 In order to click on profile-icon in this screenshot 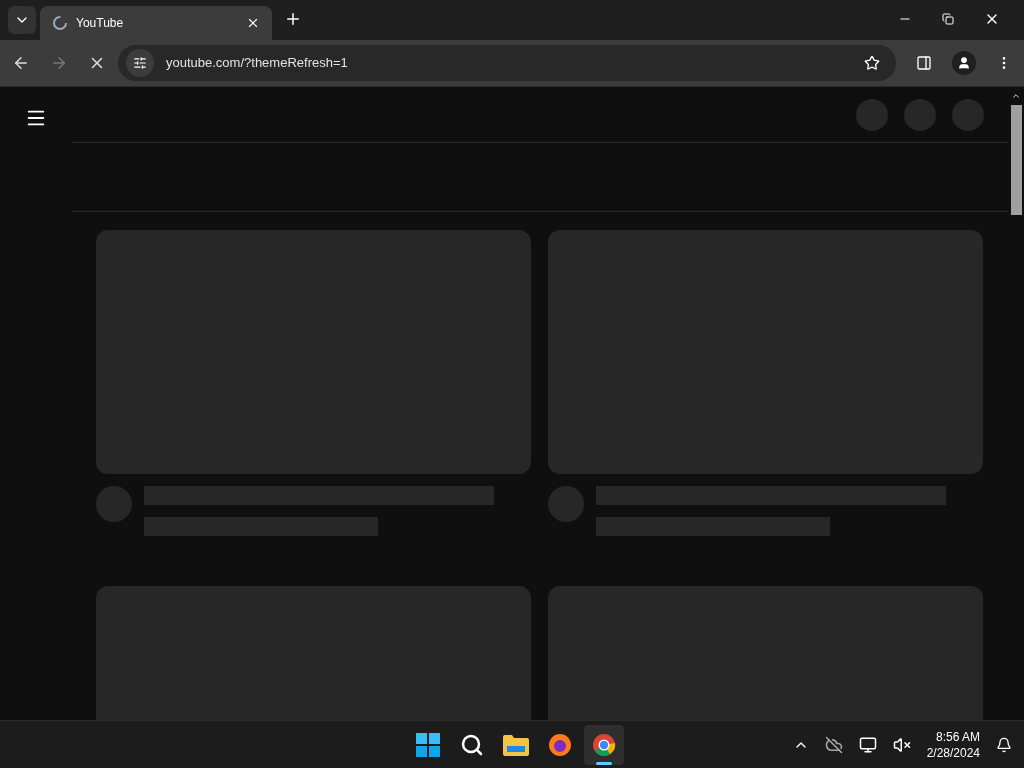, I will do `click(964, 63)`.